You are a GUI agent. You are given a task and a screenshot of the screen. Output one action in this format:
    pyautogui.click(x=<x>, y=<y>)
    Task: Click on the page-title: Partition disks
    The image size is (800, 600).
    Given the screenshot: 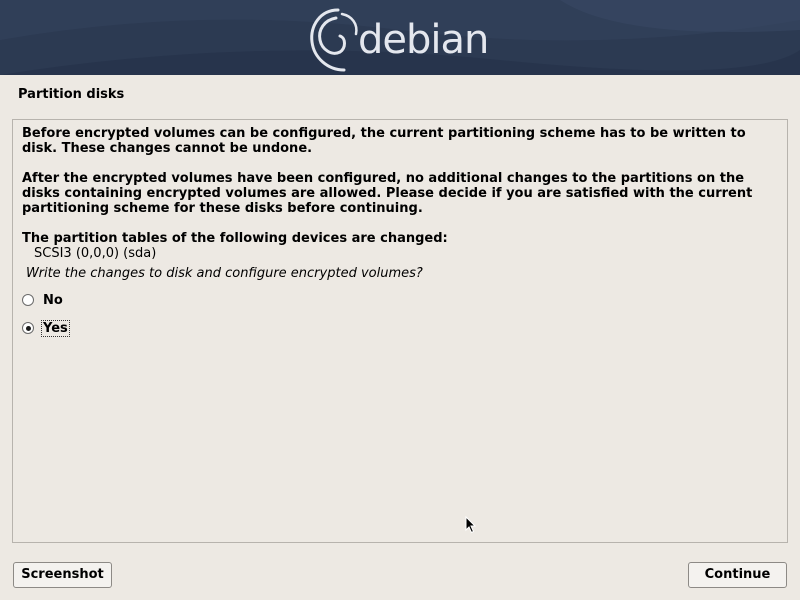 What is the action you would take?
    pyautogui.click(x=71, y=94)
    